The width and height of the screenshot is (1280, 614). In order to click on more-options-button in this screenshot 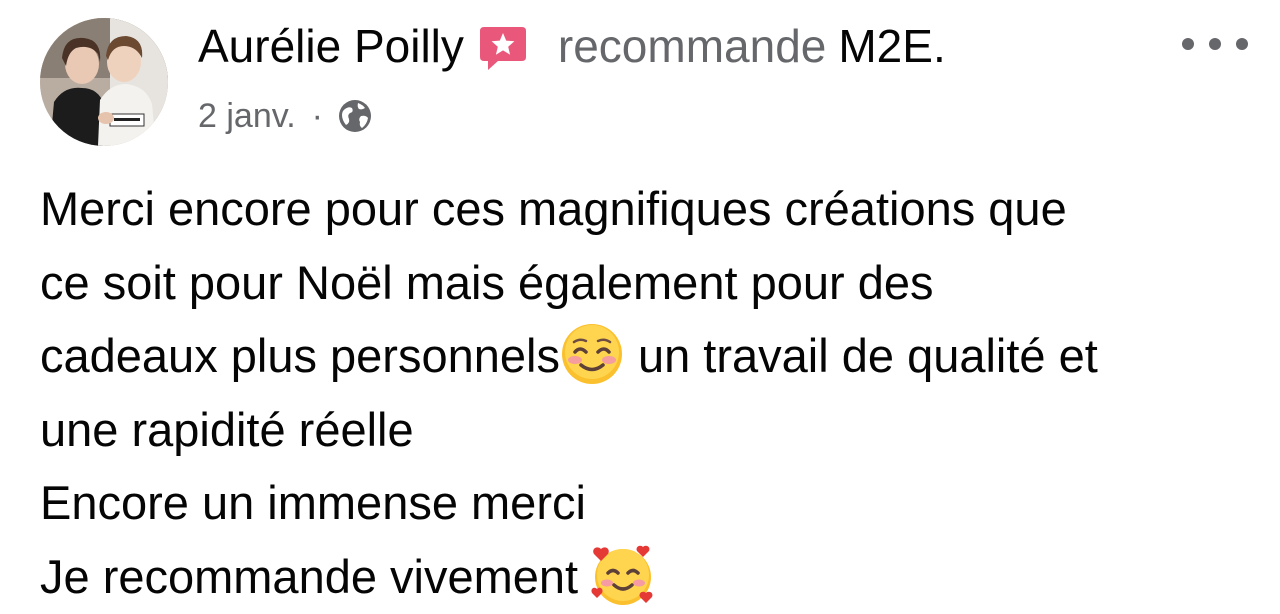, I will do `click(1215, 44)`.